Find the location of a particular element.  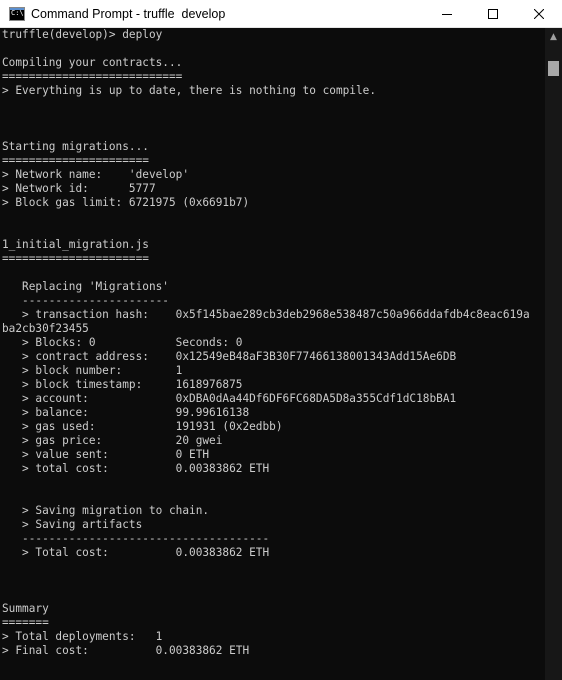

window-title: Command Prompt - truffle develop is located at coordinates (128, 13).